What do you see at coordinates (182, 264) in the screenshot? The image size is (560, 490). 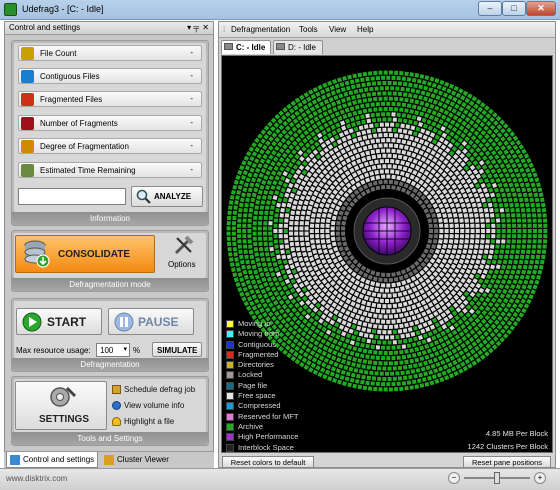 I see `options-label: Options` at bounding box center [182, 264].